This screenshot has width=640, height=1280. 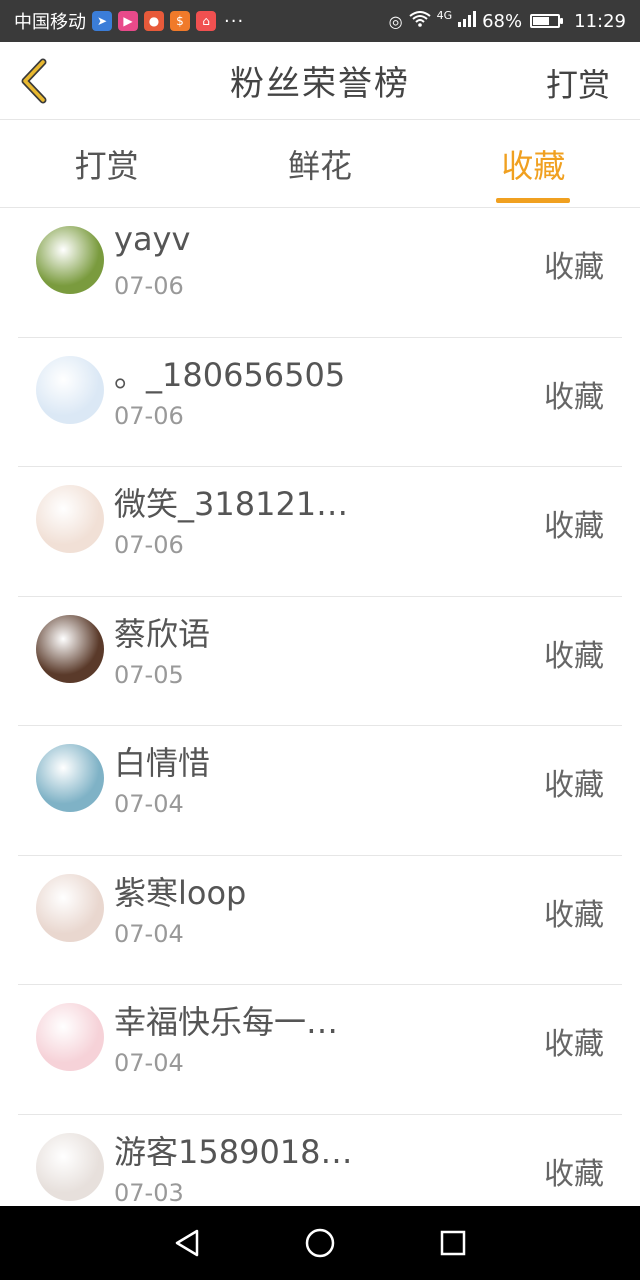 What do you see at coordinates (467, 21) in the screenshot?
I see `signal-icon` at bounding box center [467, 21].